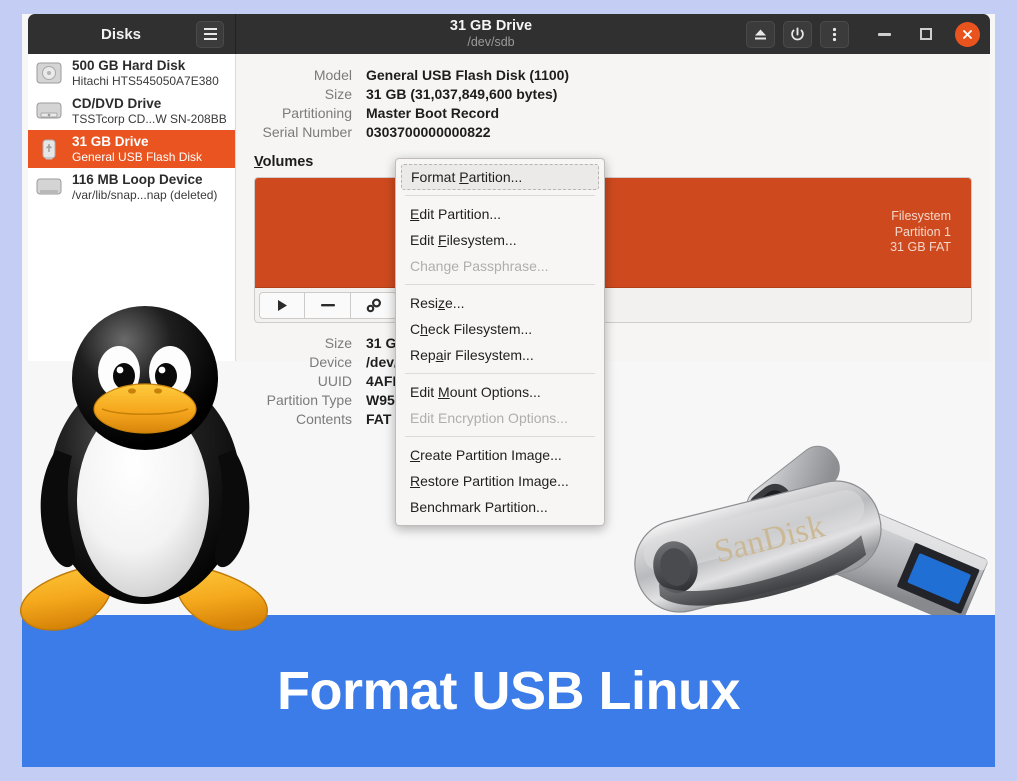 The image size is (1017, 781). Describe the element at coordinates (49, 187) in the screenshot. I see `loop-device-icon` at that location.